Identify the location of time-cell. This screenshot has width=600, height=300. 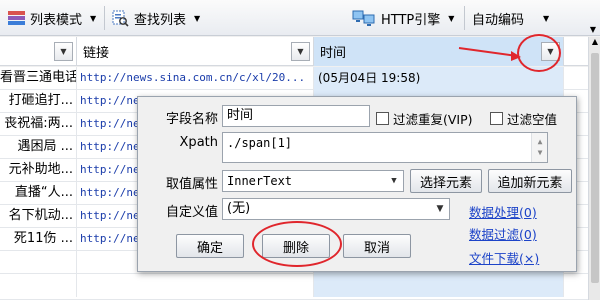
(439, 285).